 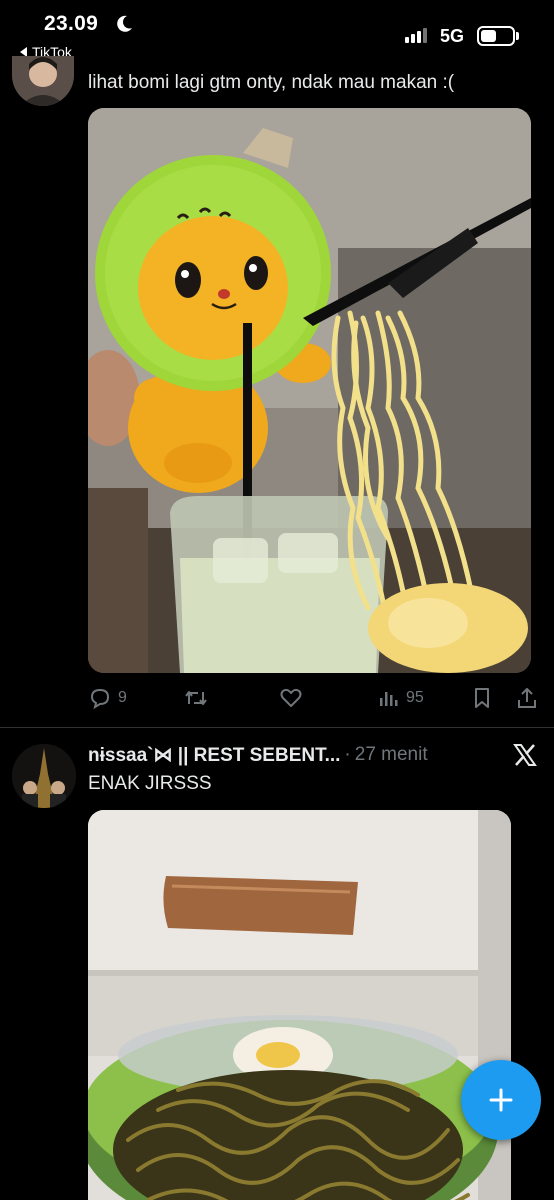 I want to click on moon-icon, so click(x=124, y=23).